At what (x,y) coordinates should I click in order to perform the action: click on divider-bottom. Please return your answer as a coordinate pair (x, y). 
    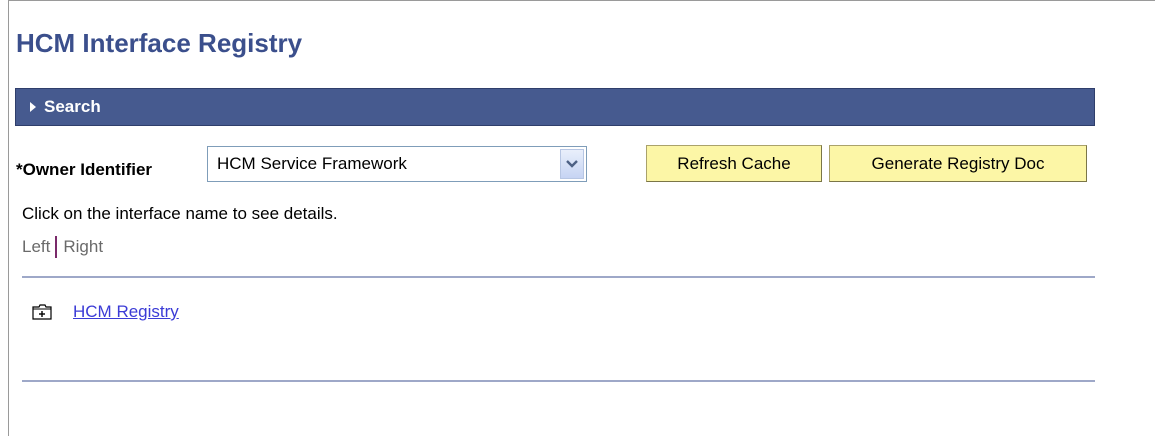
    Looking at the image, I should click on (558, 381).